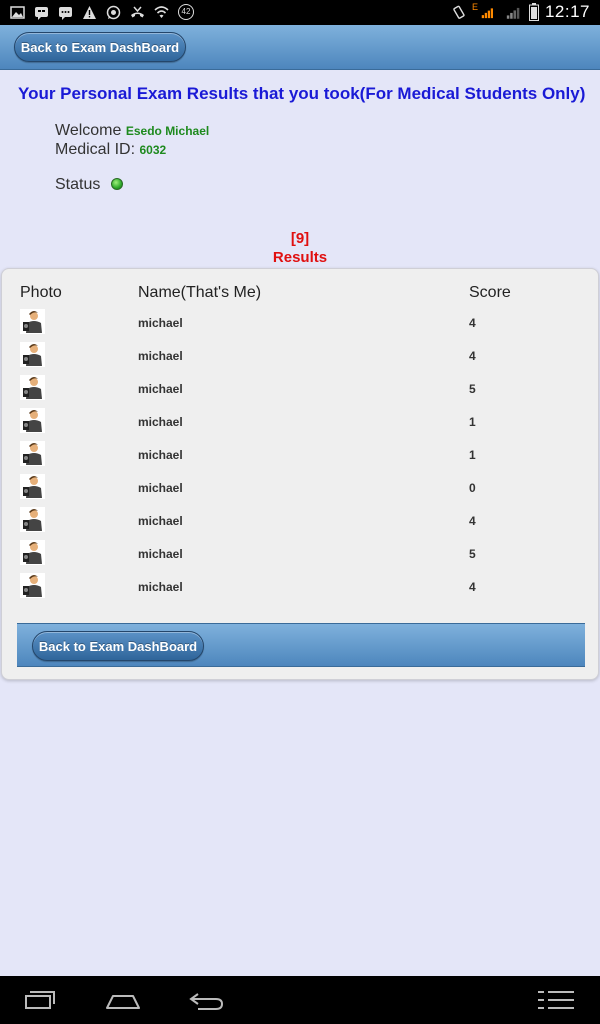 The height and width of the screenshot is (1024, 600). What do you see at coordinates (490, 292) in the screenshot?
I see `column-header-score: Score` at bounding box center [490, 292].